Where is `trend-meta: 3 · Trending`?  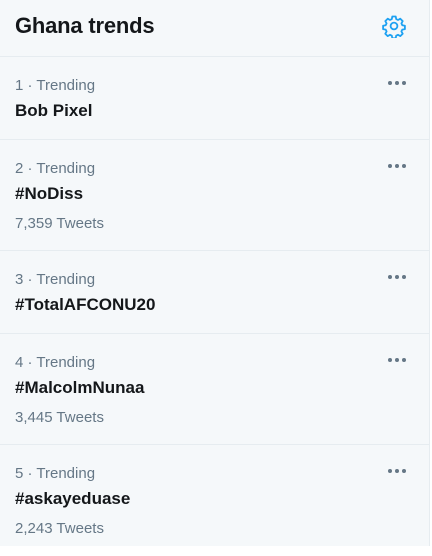
trend-meta: 3 · Trending is located at coordinates (55, 279).